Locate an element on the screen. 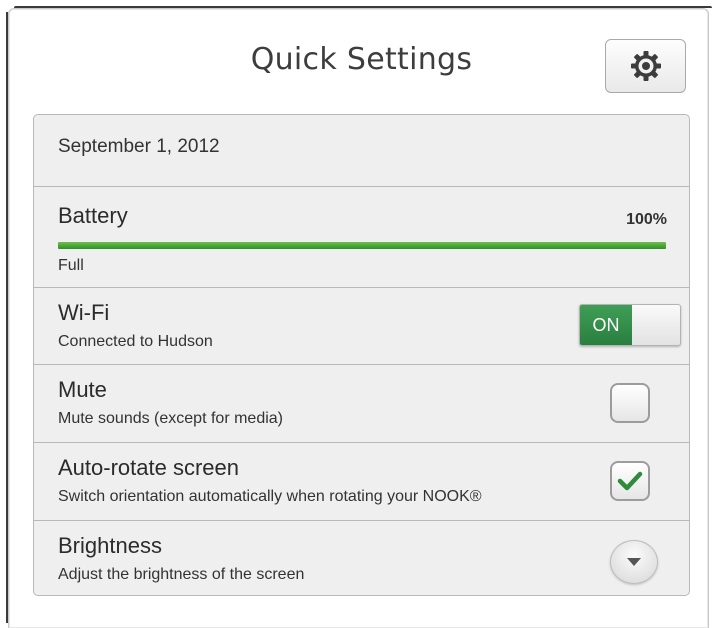 The height and width of the screenshot is (628, 715). battery-bar-fill is located at coordinates (362, 245).